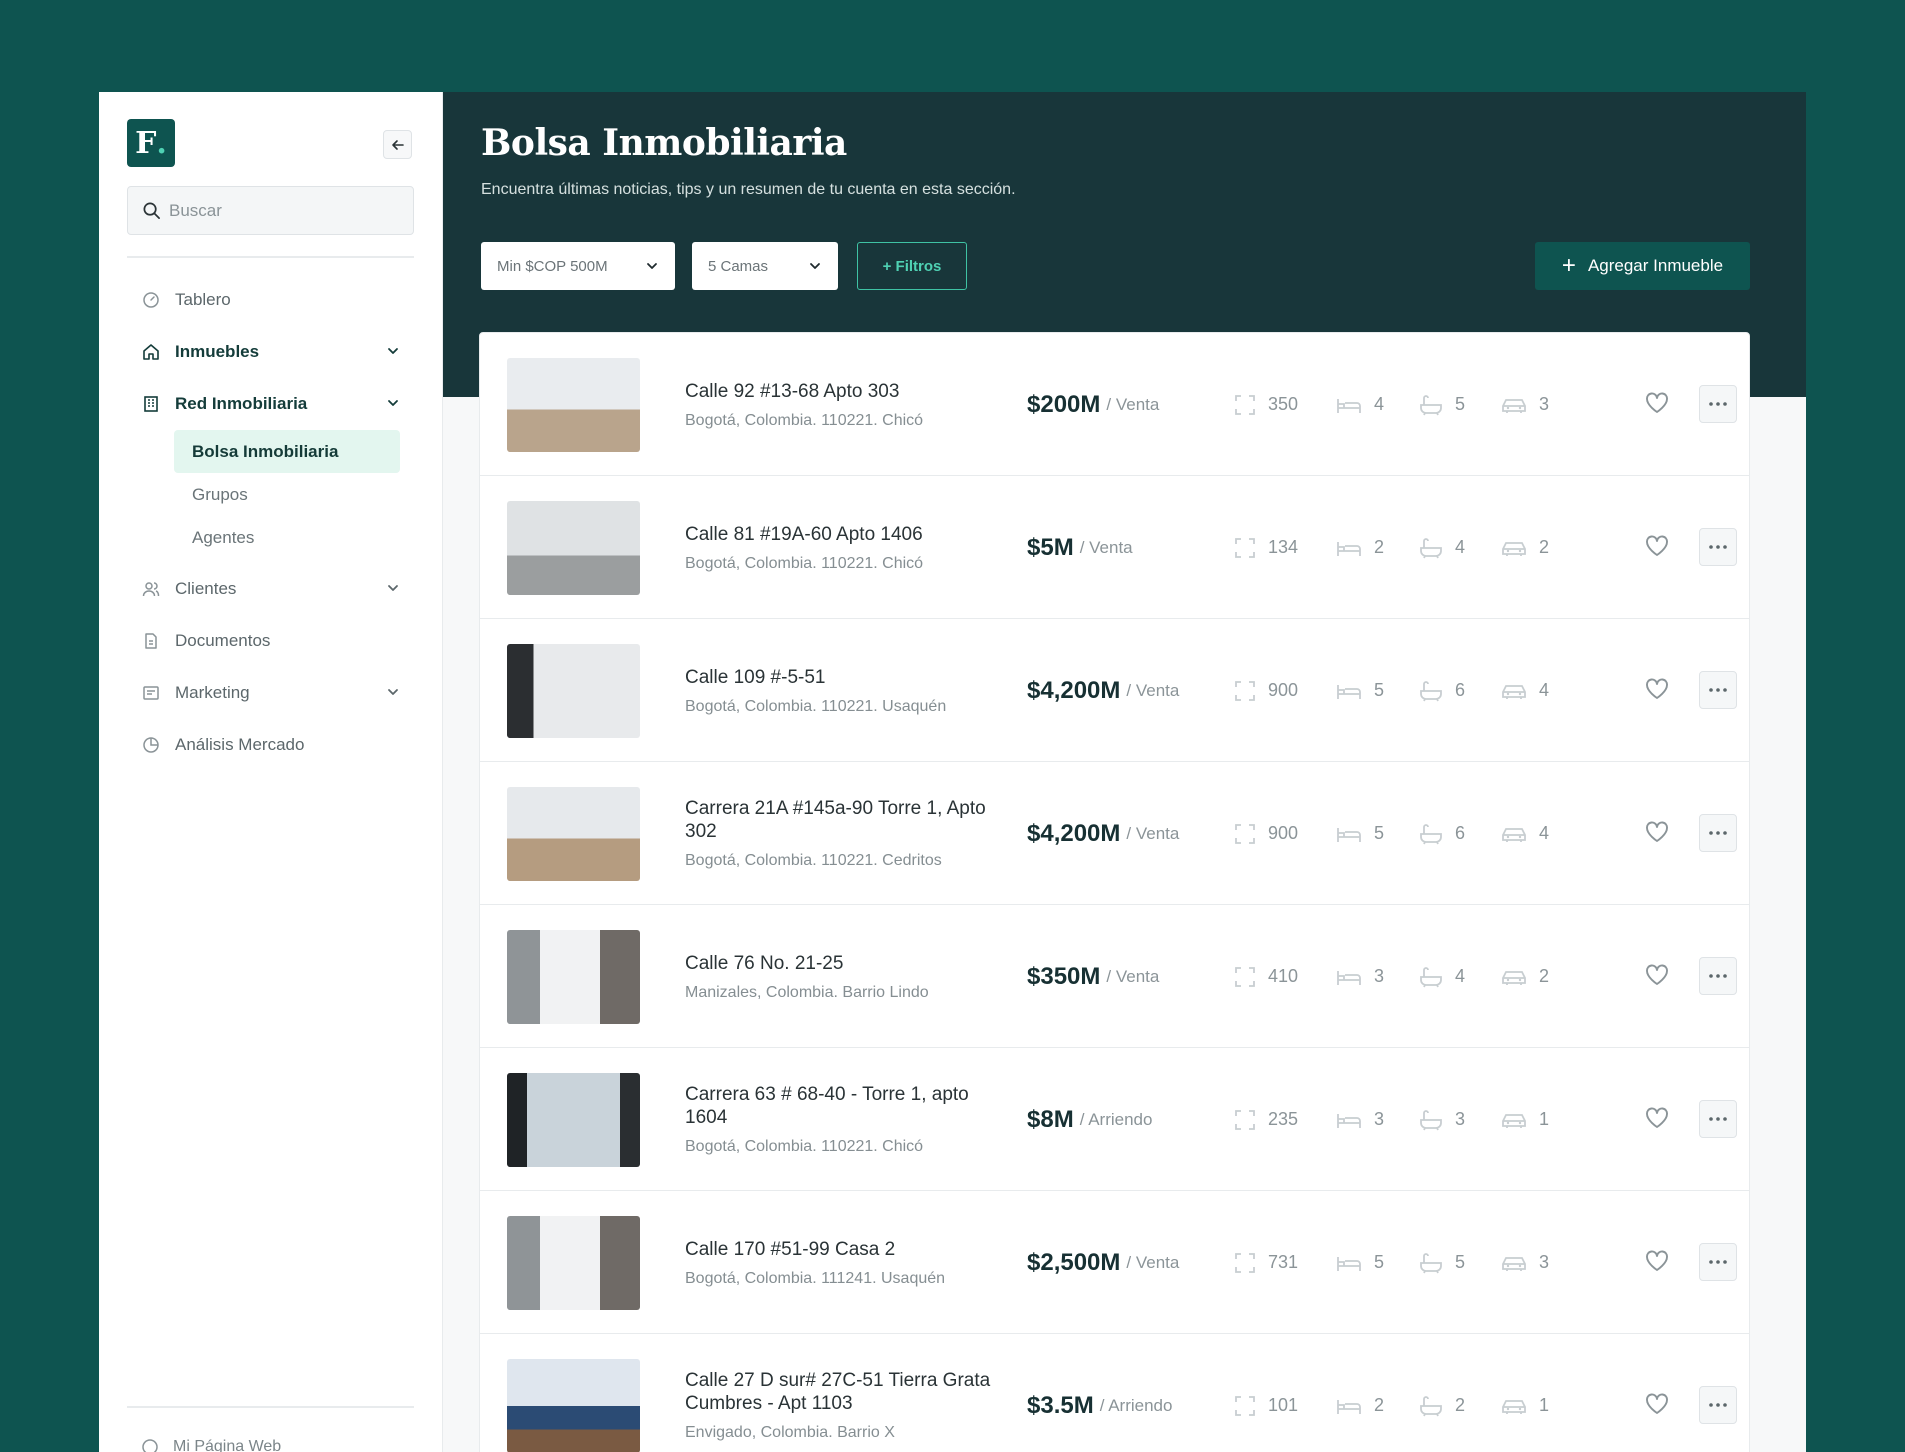 Image resolution: width=1905 pixels, height=1452 pixels. What do you see at coordinates (1525, 690) in the screenshot?
I see `parking-spec: 4` at bounding box center [1525, 690].